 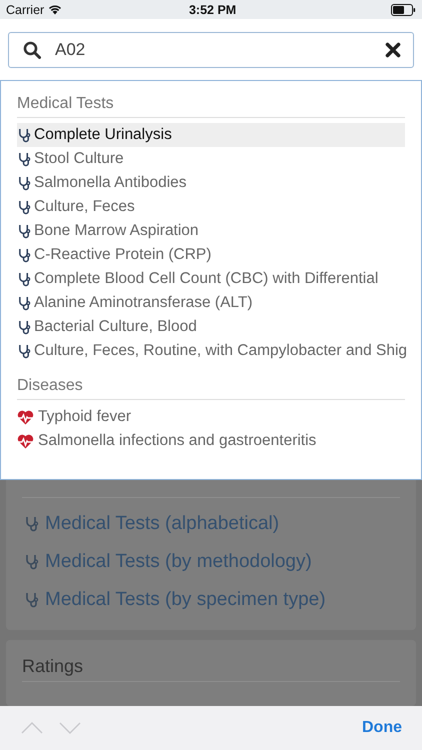 I want to click on suggestion-item: Bone Marrow Aspiration, so click(x=211, y=231).